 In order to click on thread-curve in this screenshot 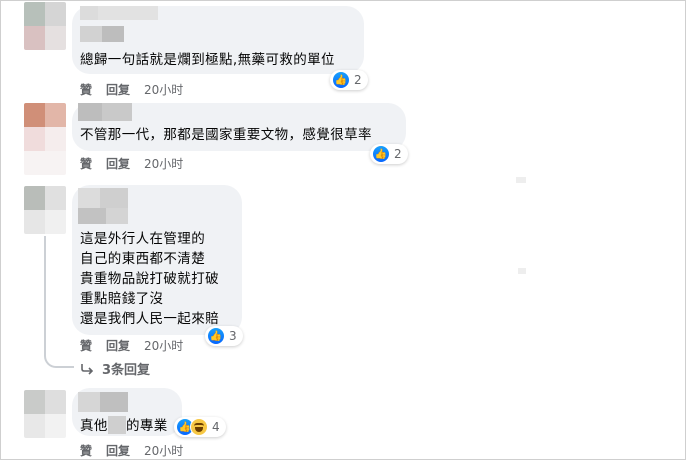, I will do `click(59, 349)`.